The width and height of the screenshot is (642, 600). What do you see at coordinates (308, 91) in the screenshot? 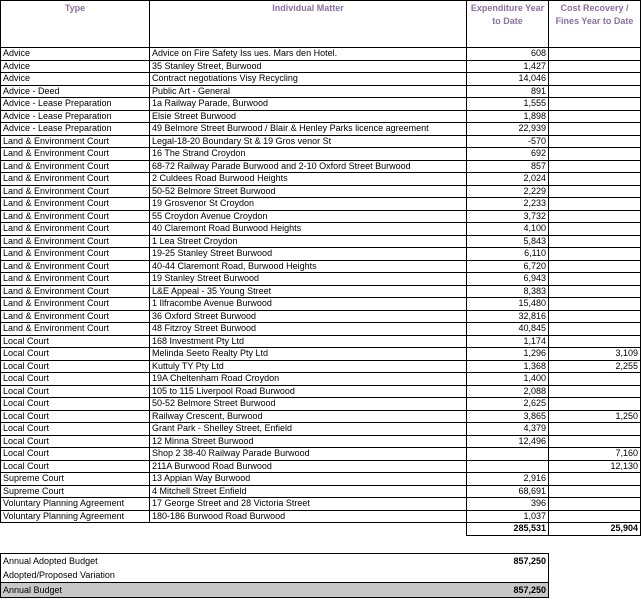
I see `cell-matter: Public Art - General` at bounding box center [308, 91].